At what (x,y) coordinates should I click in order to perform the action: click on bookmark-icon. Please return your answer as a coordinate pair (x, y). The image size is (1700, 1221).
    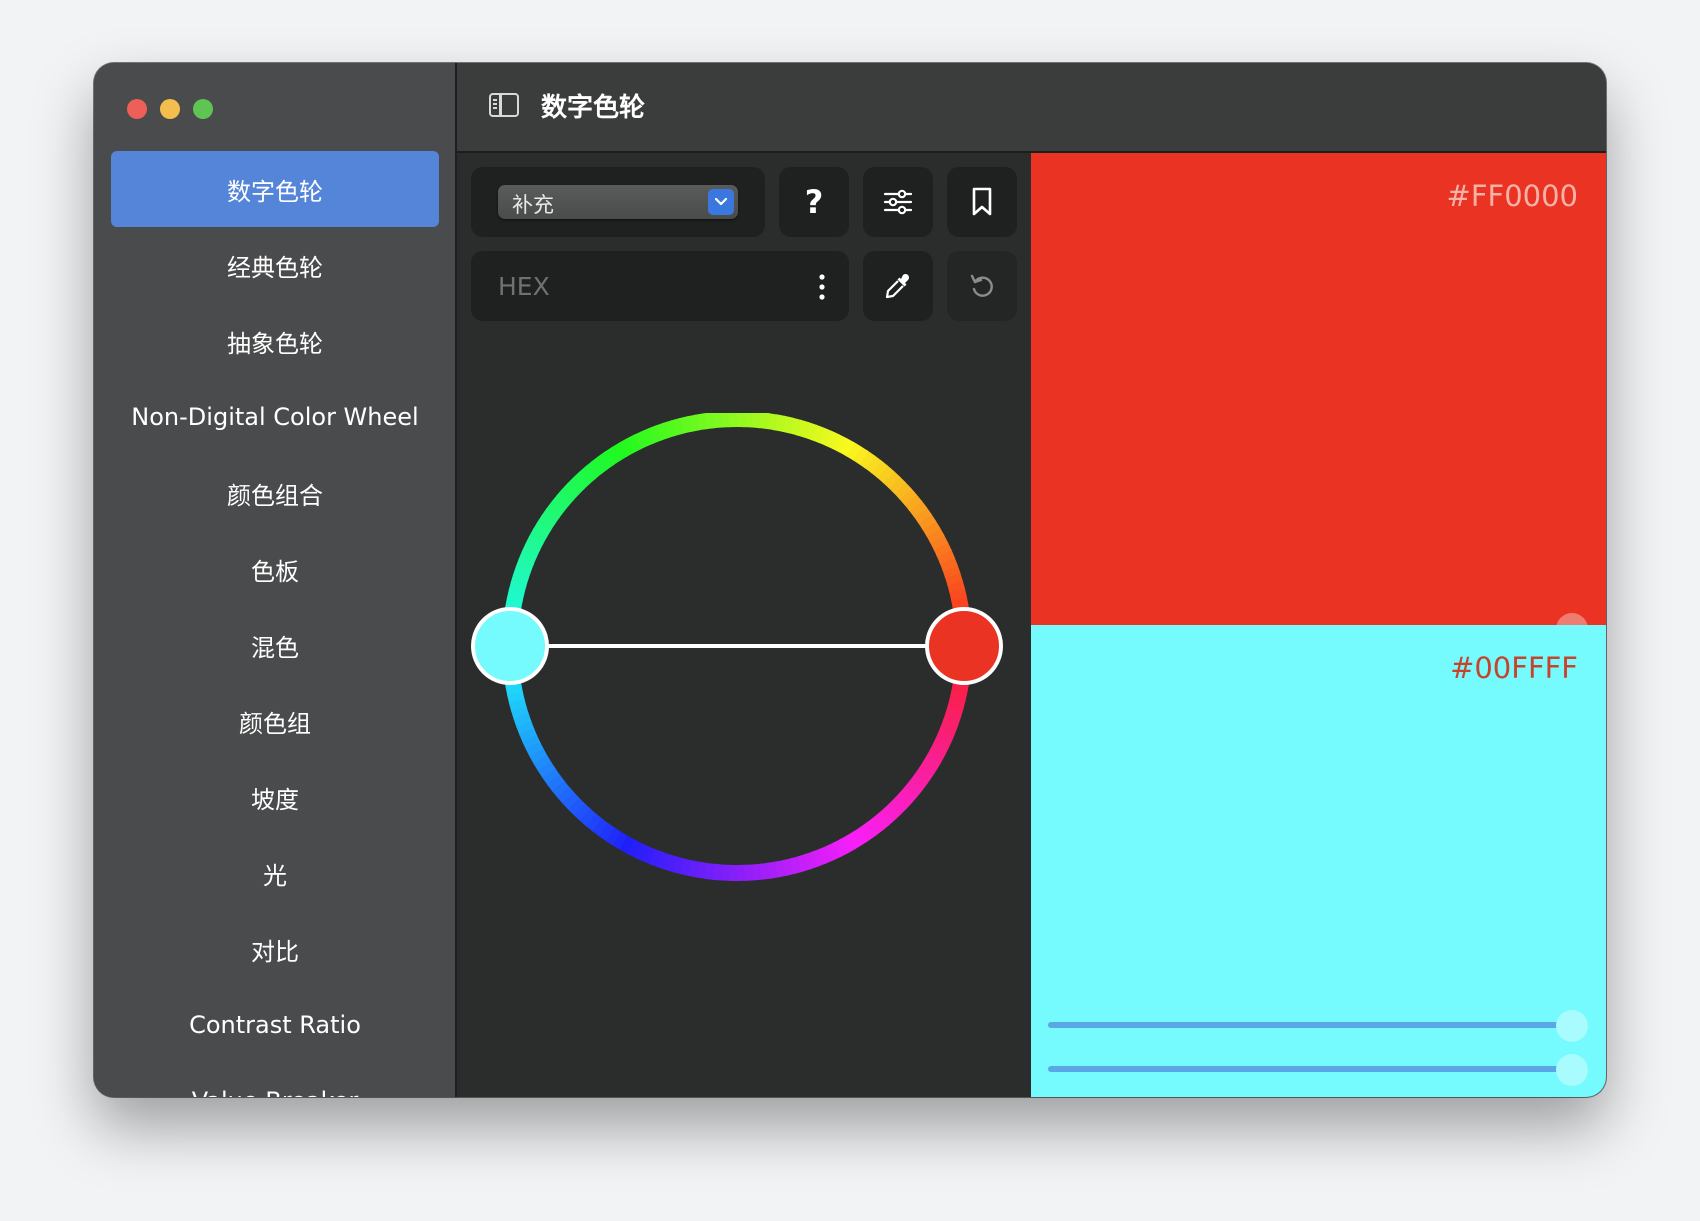
    Looking at the image, I should click on (982, 201).